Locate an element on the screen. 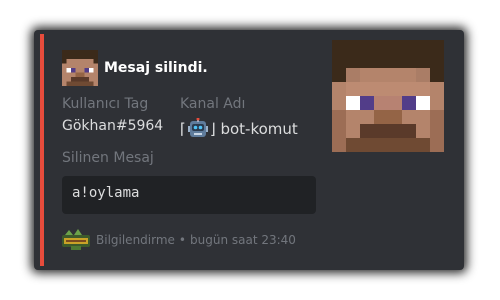  field-channel-name-value: ⌈ ⌋ bot-komut is located at coordinates (239, 129).